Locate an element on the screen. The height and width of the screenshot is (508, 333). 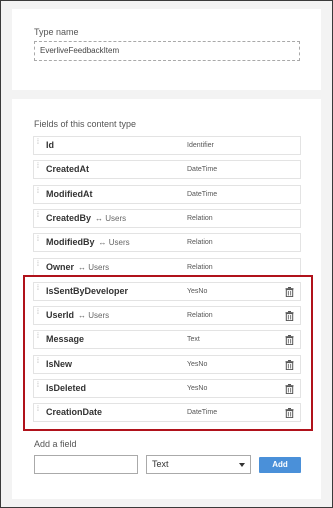
chevron-down-icon is located at coordinates (242, 465).